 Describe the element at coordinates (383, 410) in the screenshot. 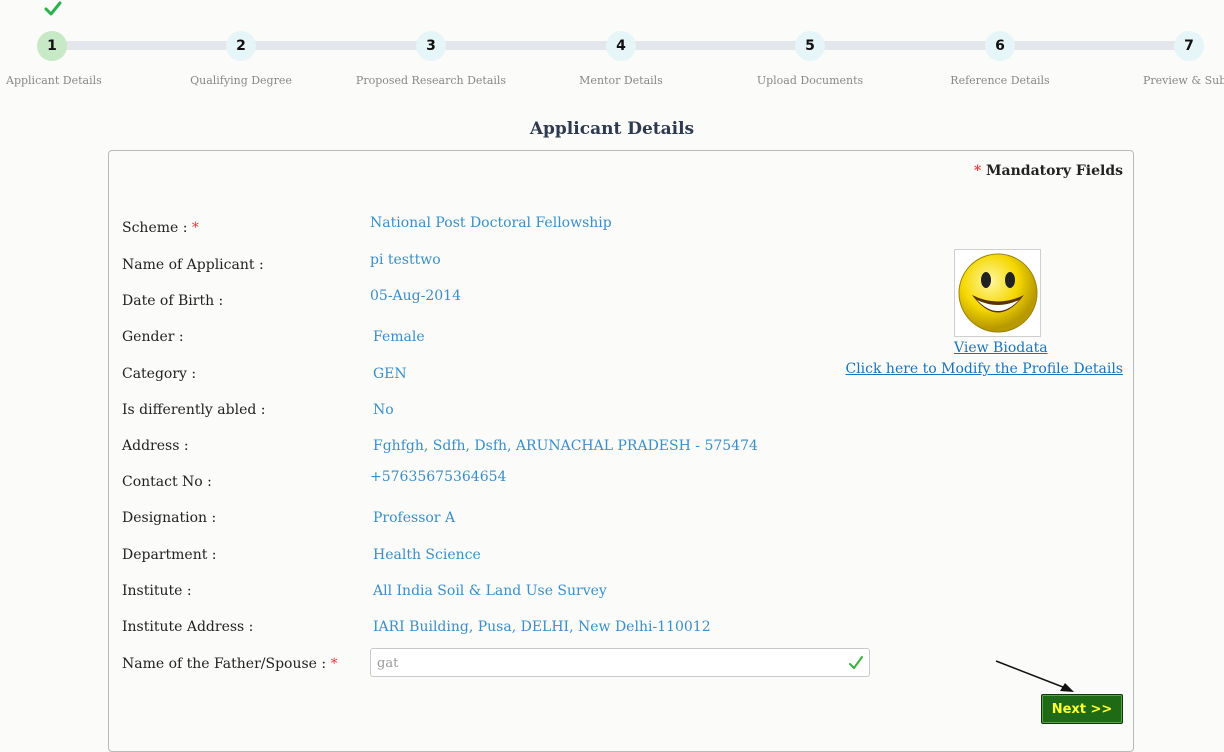

I see `field-value: No` at that location.